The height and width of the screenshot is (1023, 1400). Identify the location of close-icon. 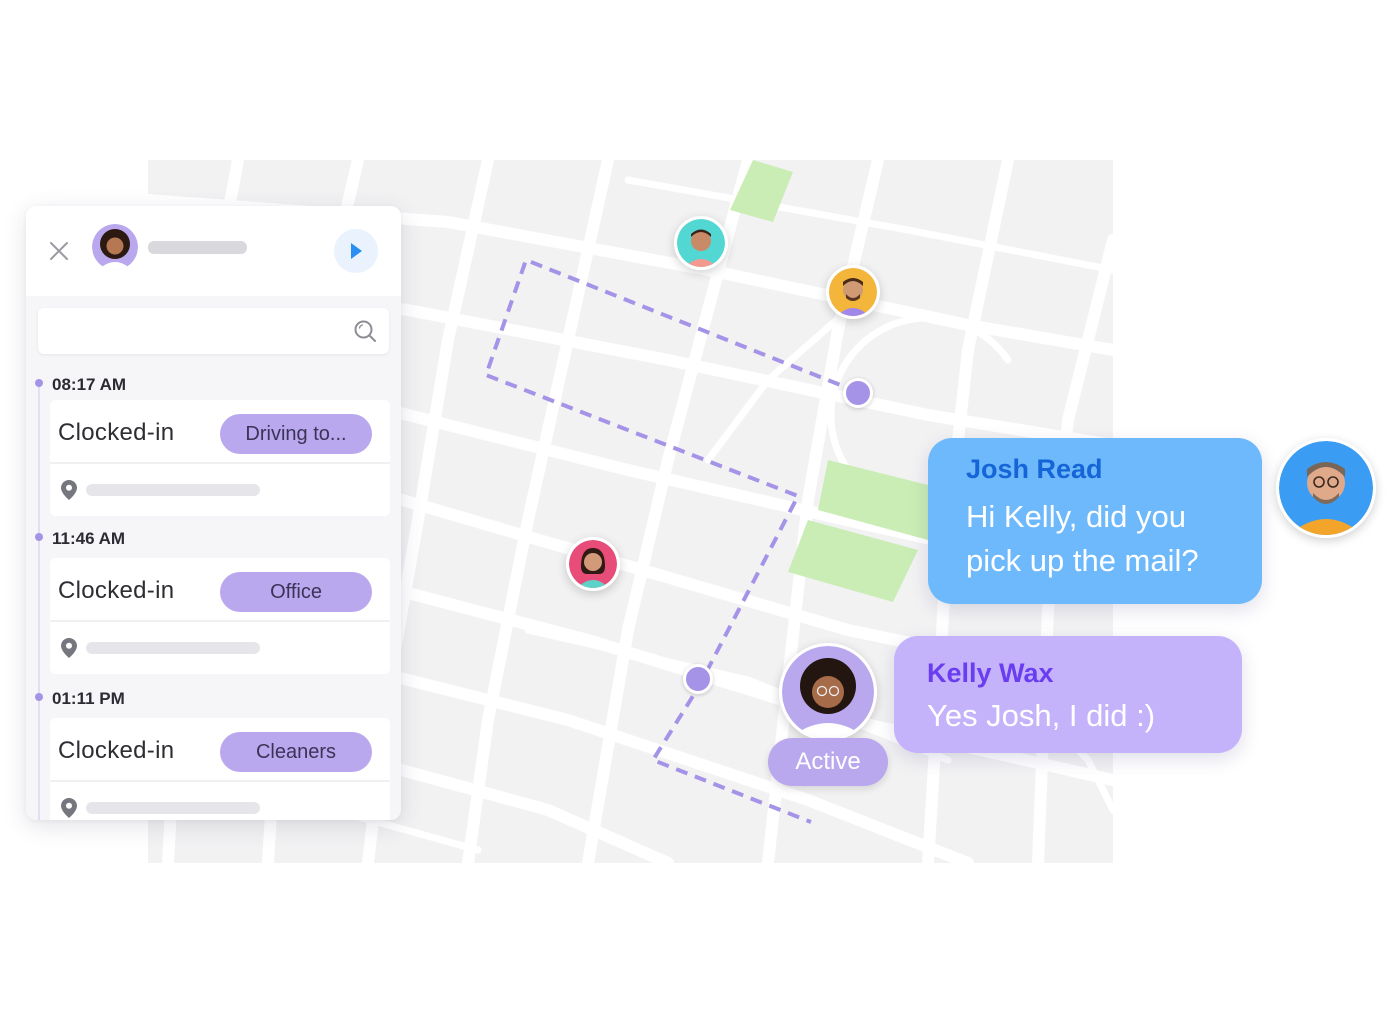
(59, 251).